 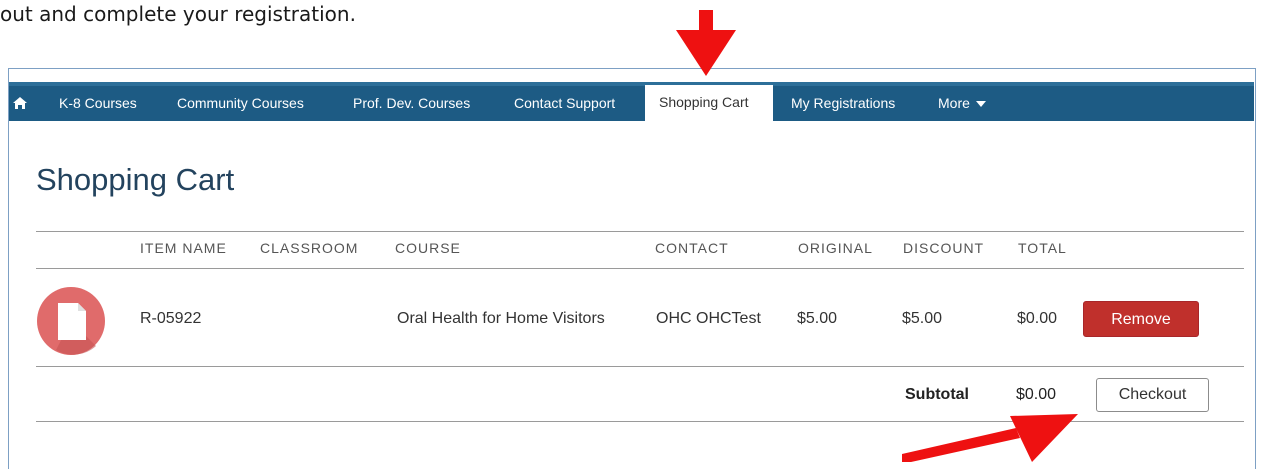 I want to click on nav-shopping-cart: Shopping Cart, so click(x=709, y=105).